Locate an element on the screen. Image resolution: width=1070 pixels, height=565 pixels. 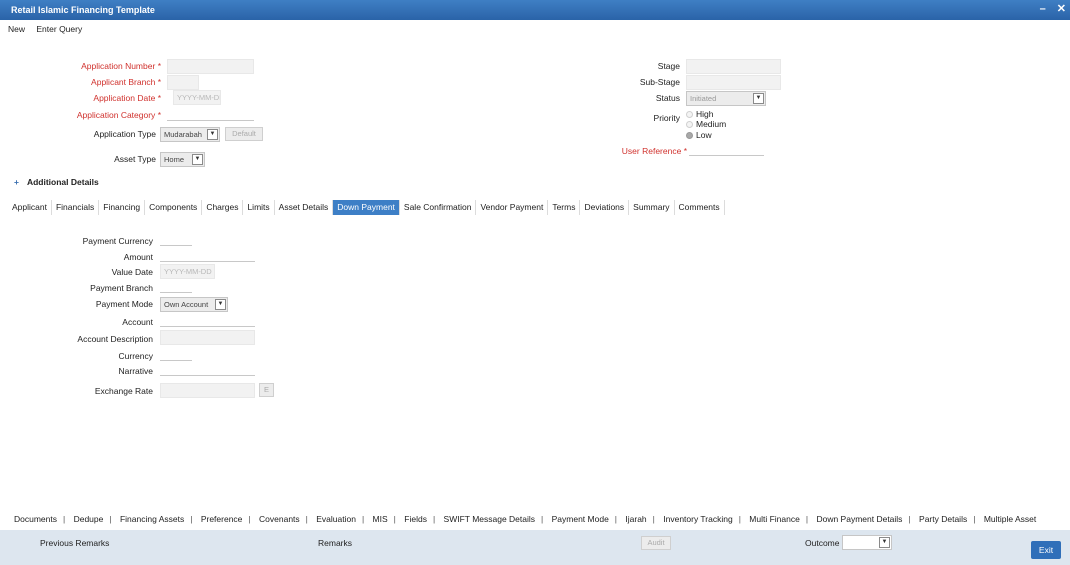
payment-currency-label: Payment Currency is located at coordinates (117, 241).